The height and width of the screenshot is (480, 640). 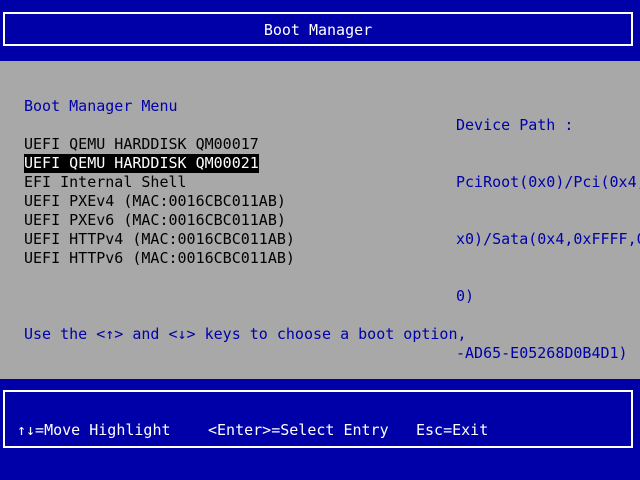 I want to click on page-title: Boot Manager, so click(x=318, y=30).